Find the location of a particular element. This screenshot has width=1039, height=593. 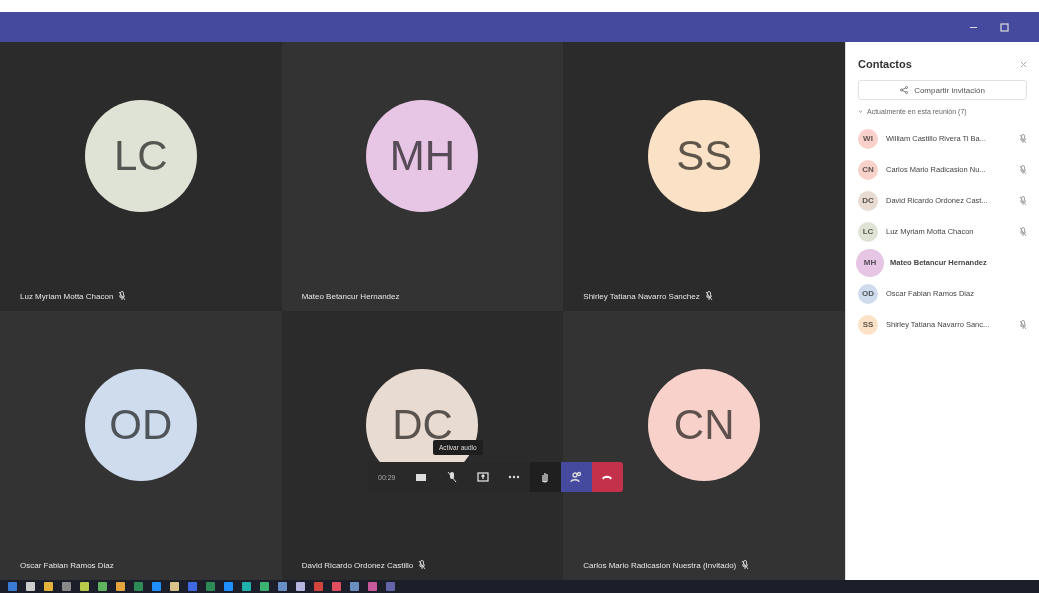

more-icon is located at coordinates (514, 477).